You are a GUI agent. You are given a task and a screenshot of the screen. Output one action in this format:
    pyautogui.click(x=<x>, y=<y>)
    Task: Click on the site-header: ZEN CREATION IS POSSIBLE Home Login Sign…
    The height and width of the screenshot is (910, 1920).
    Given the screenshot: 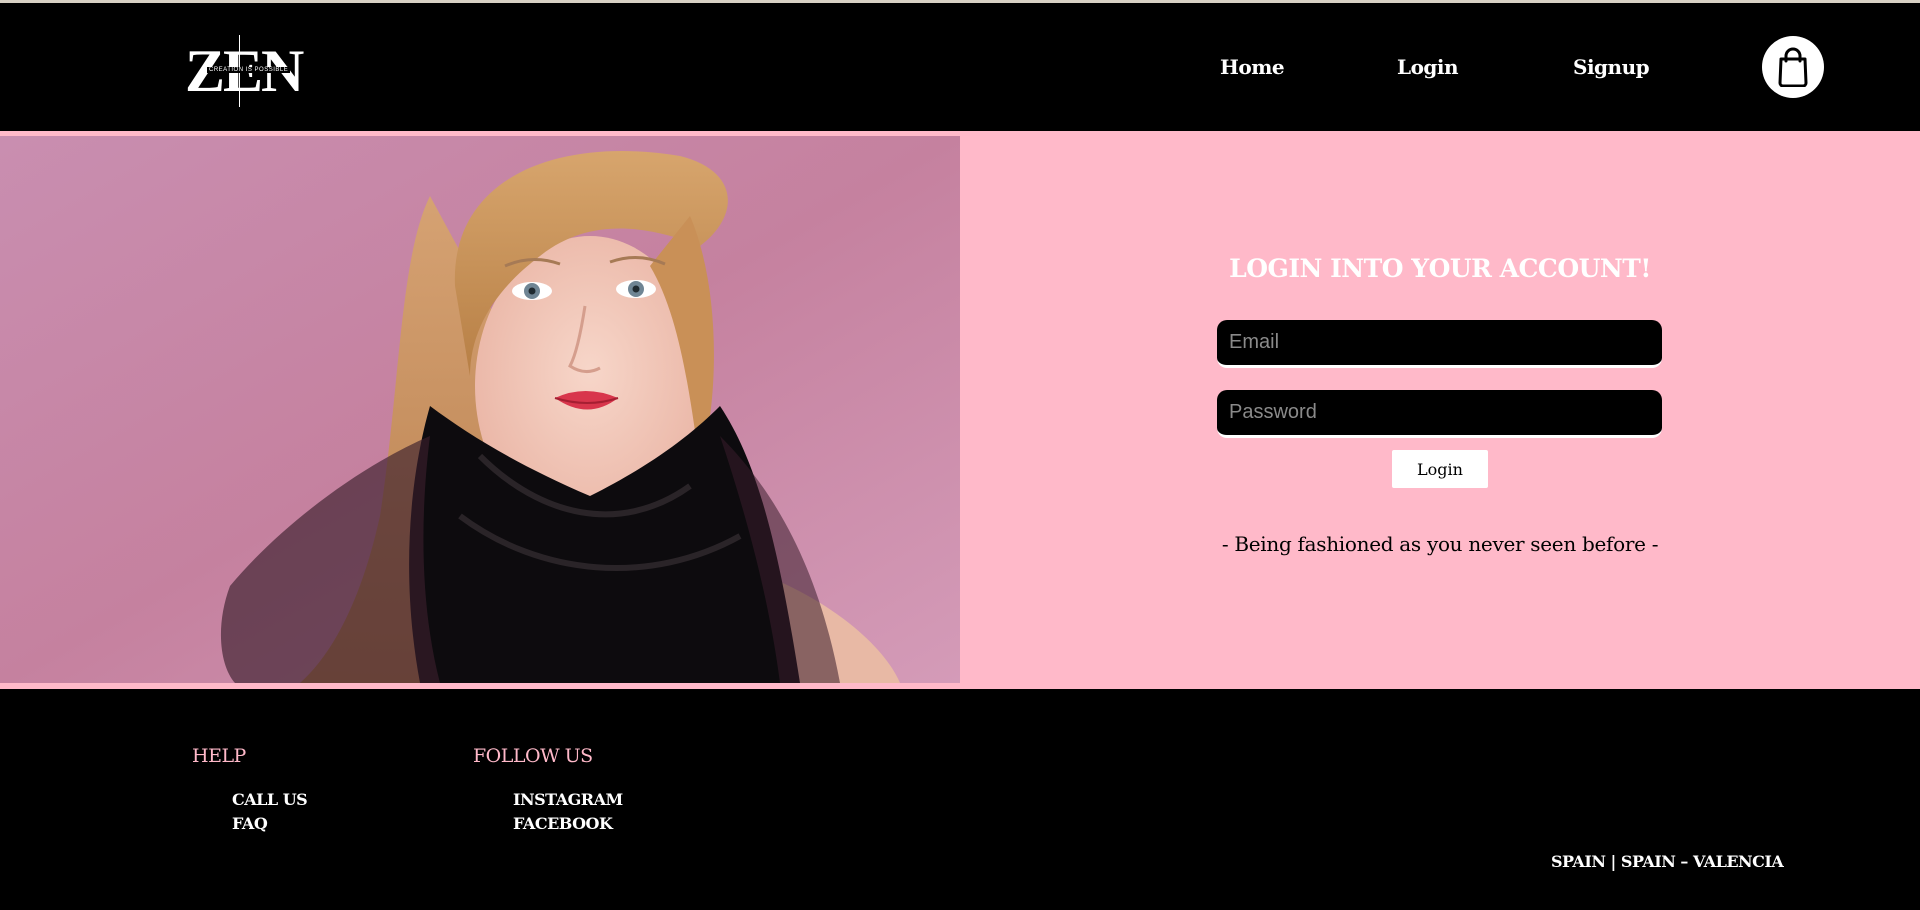 What is the action you would take?
    pyautogui.click(x=960, y=67)
    